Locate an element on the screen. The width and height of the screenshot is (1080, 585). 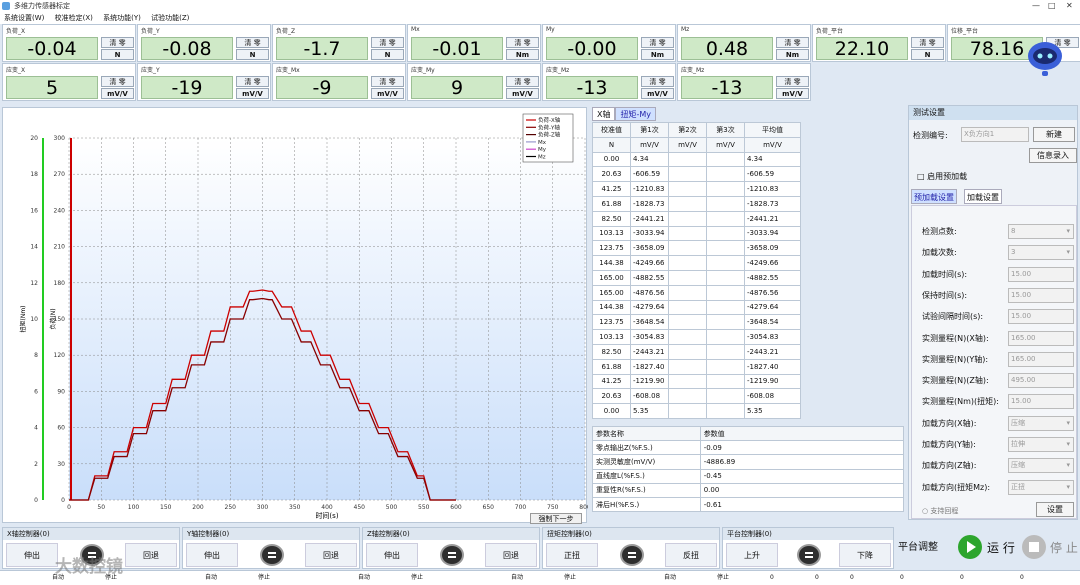
table-row: 41.25 -1219.90 -1219.90 is located at coordinates (696, 381).